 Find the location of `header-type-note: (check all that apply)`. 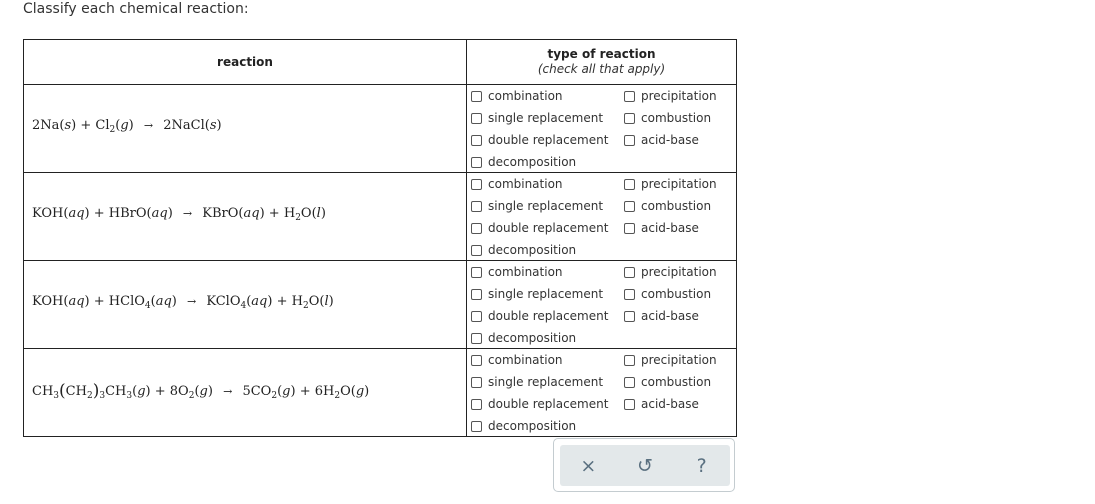

header-type-note: (check all that apply) is located at coordinates (601, 69).